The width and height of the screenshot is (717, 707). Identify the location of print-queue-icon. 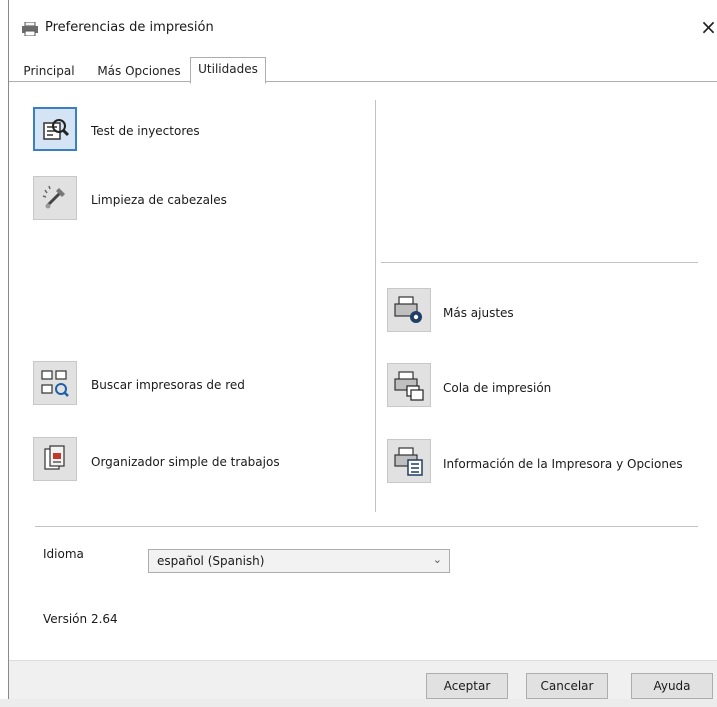
(409, 386).